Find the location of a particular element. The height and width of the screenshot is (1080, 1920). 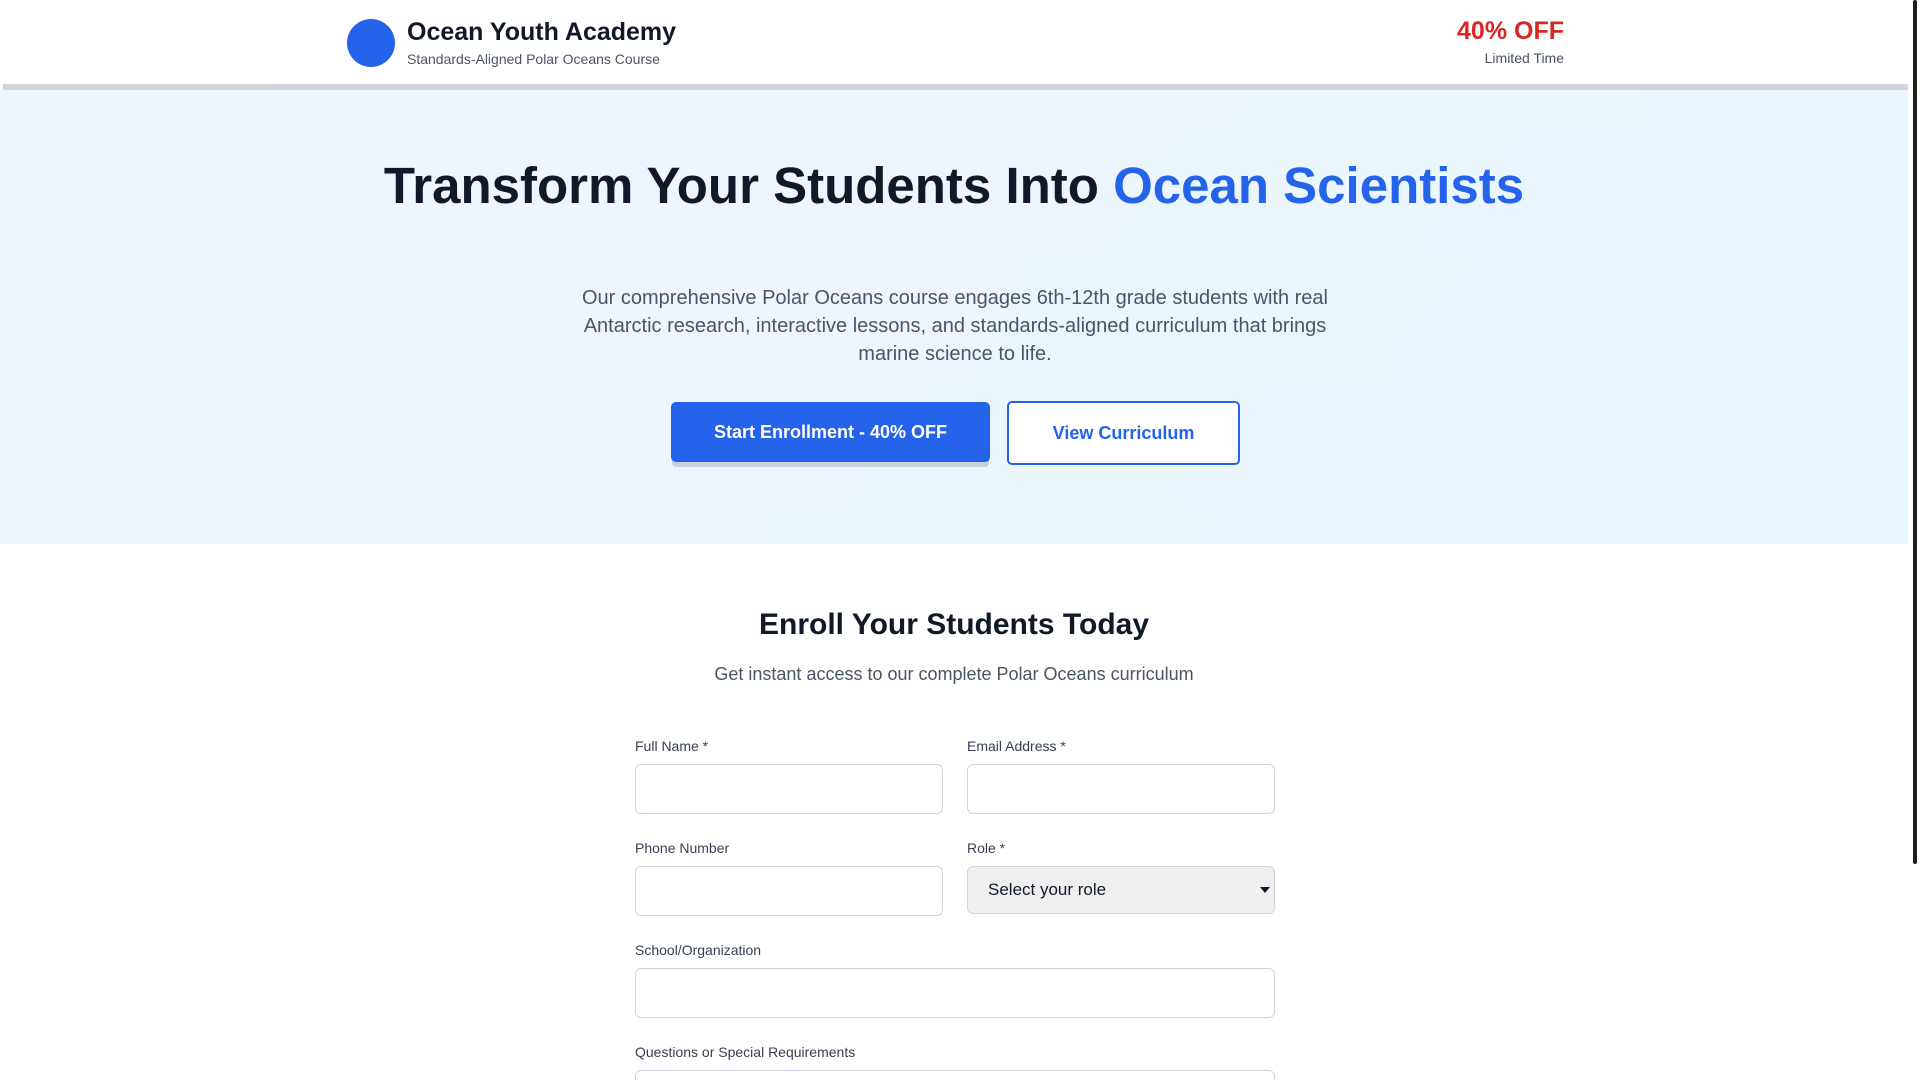

school-label: School/Organization is located at coordinates (698, 950).